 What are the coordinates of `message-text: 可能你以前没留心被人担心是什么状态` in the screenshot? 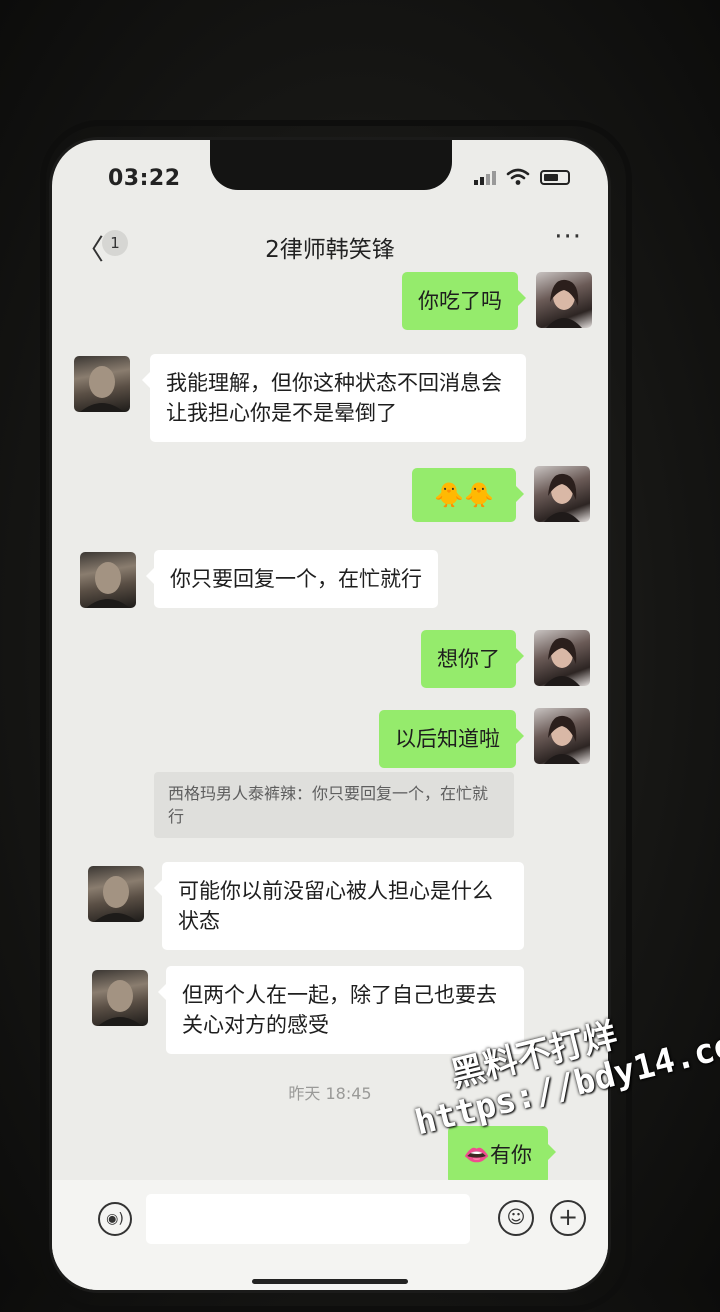 It's located at (335, 906).